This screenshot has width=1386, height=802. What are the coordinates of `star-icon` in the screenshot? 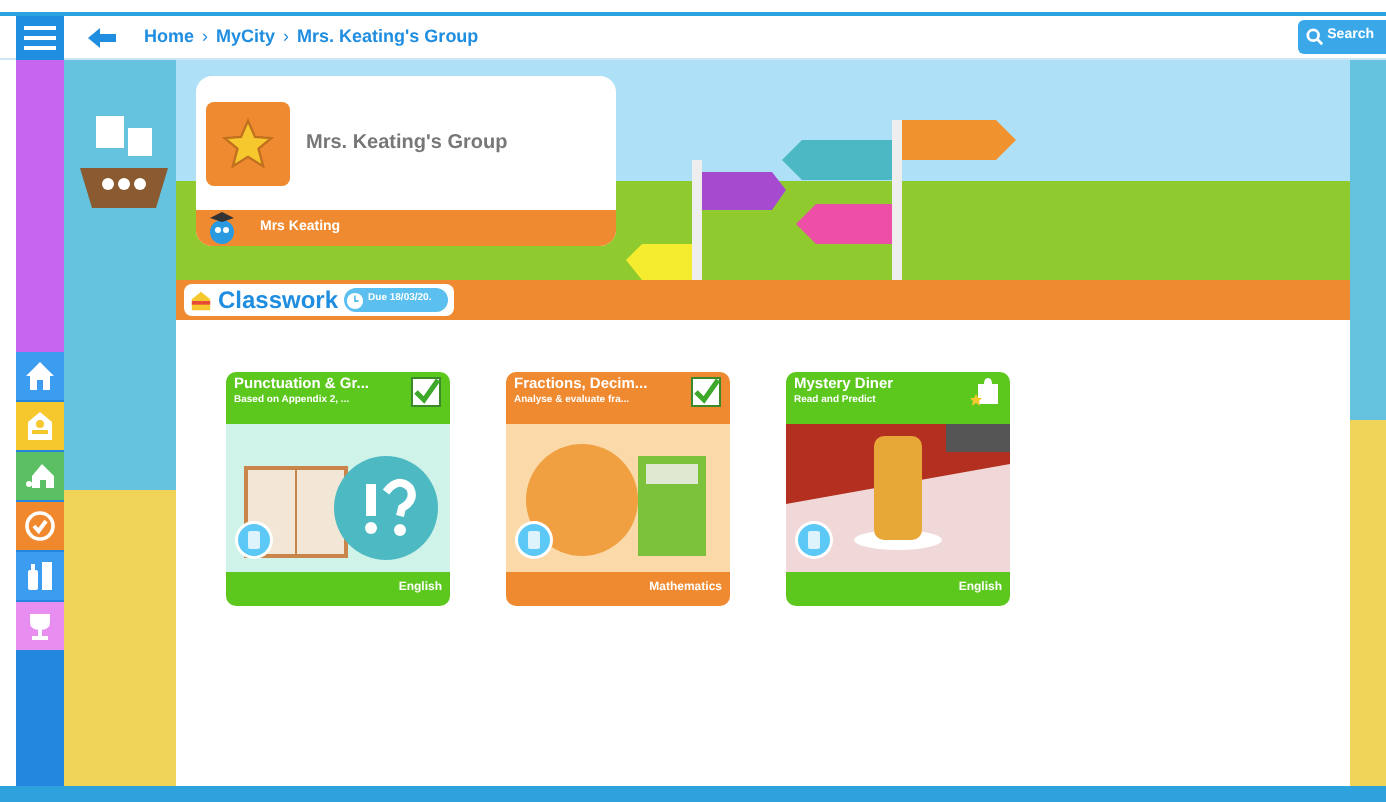 It's located at (248, 143).